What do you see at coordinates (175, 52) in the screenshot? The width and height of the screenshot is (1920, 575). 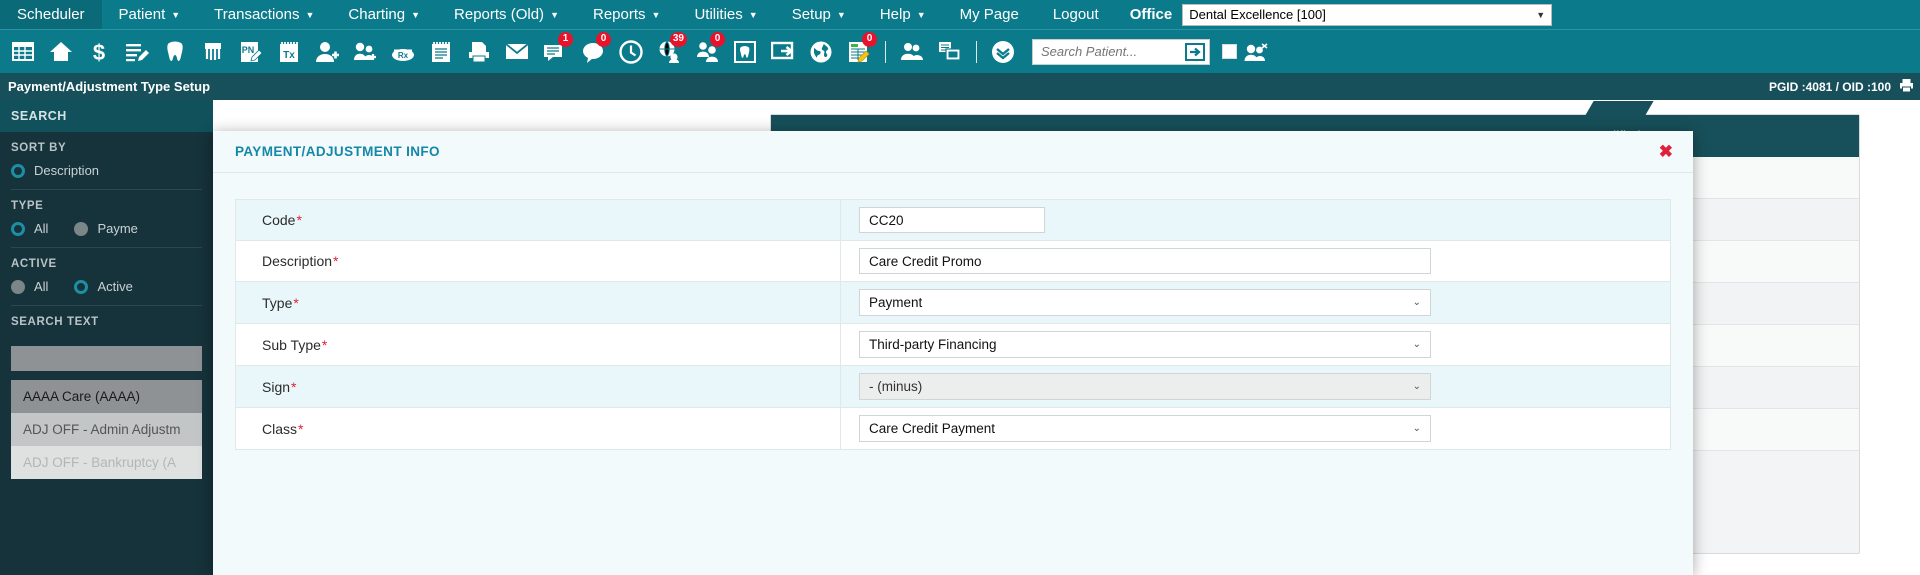 I see `tooth-icon` at bounding box center [175, 52].